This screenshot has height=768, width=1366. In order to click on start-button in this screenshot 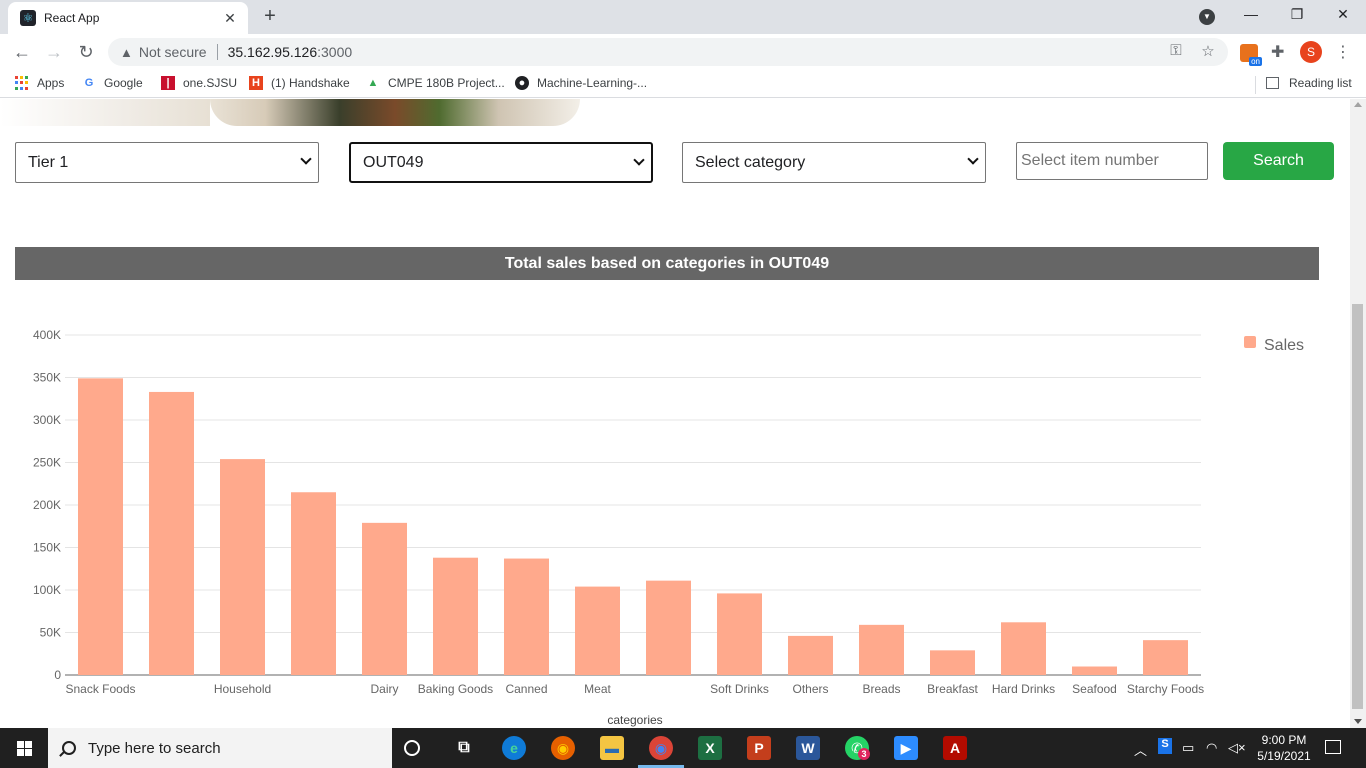, I will do `click(24, 748)`.